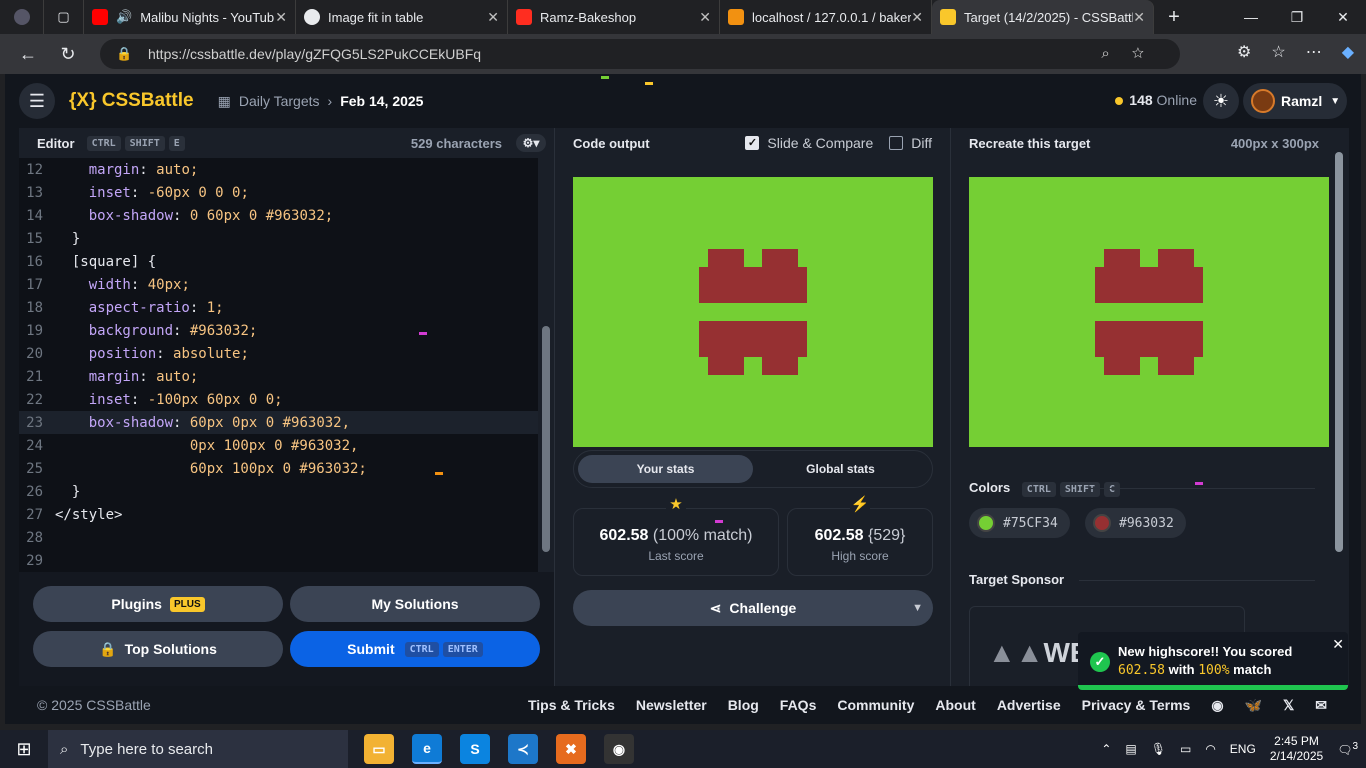  What do you see at coordinates (1029, 705) in the screenshot?
I see `footer-link: Advertise` at bounding box center [1029, 705].